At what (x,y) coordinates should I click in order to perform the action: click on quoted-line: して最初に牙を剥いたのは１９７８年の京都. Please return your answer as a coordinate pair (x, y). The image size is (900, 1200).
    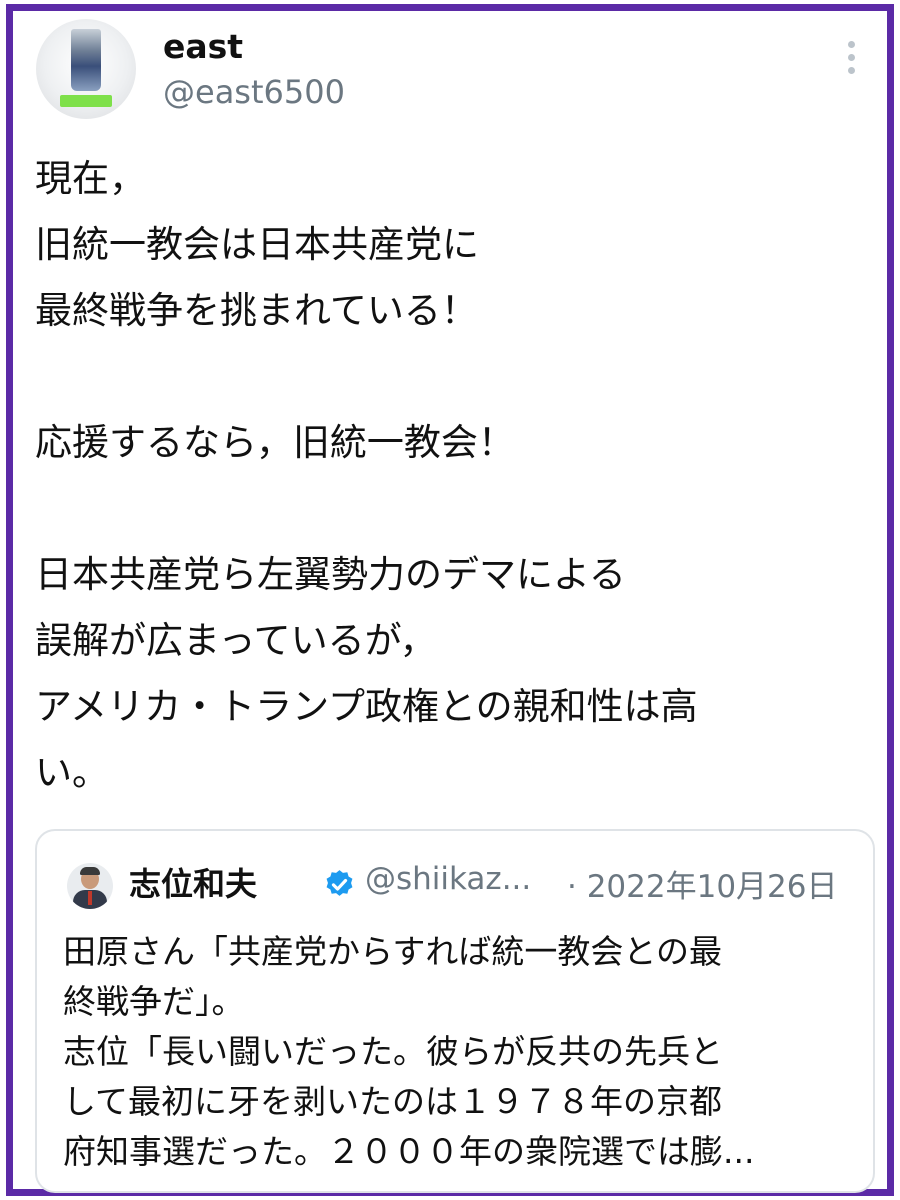
    Looking at the image, I should click on (393, 1101).